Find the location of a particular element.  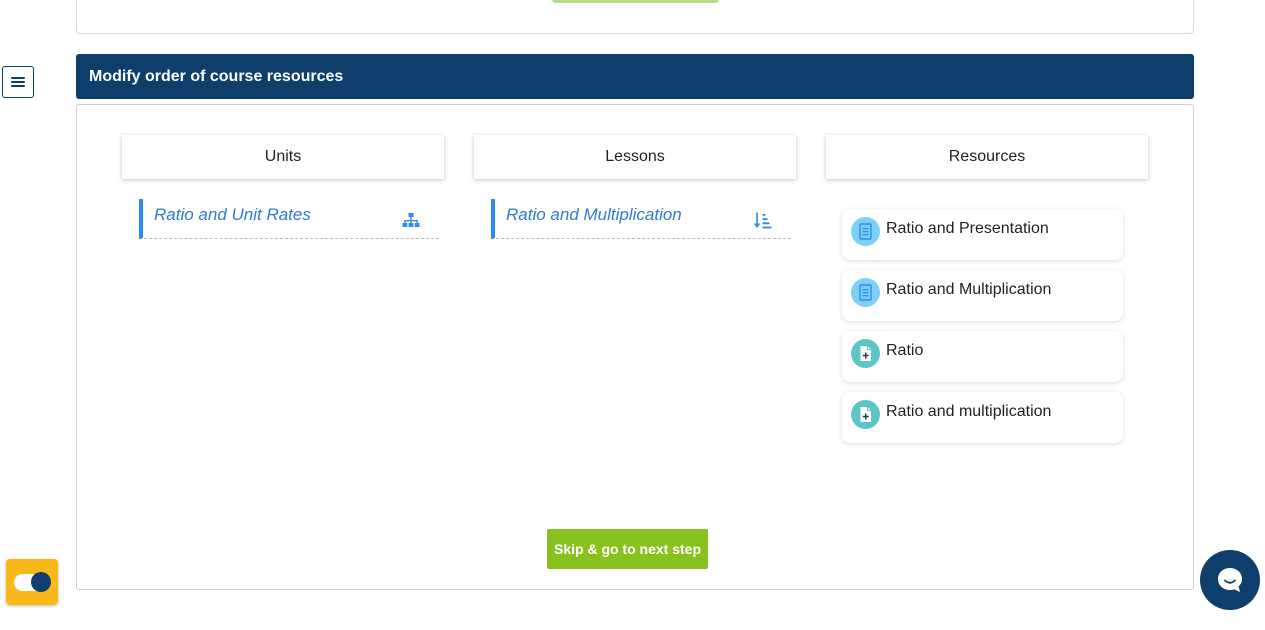

resource-label: Ratio is located at coordinates (905, 350).